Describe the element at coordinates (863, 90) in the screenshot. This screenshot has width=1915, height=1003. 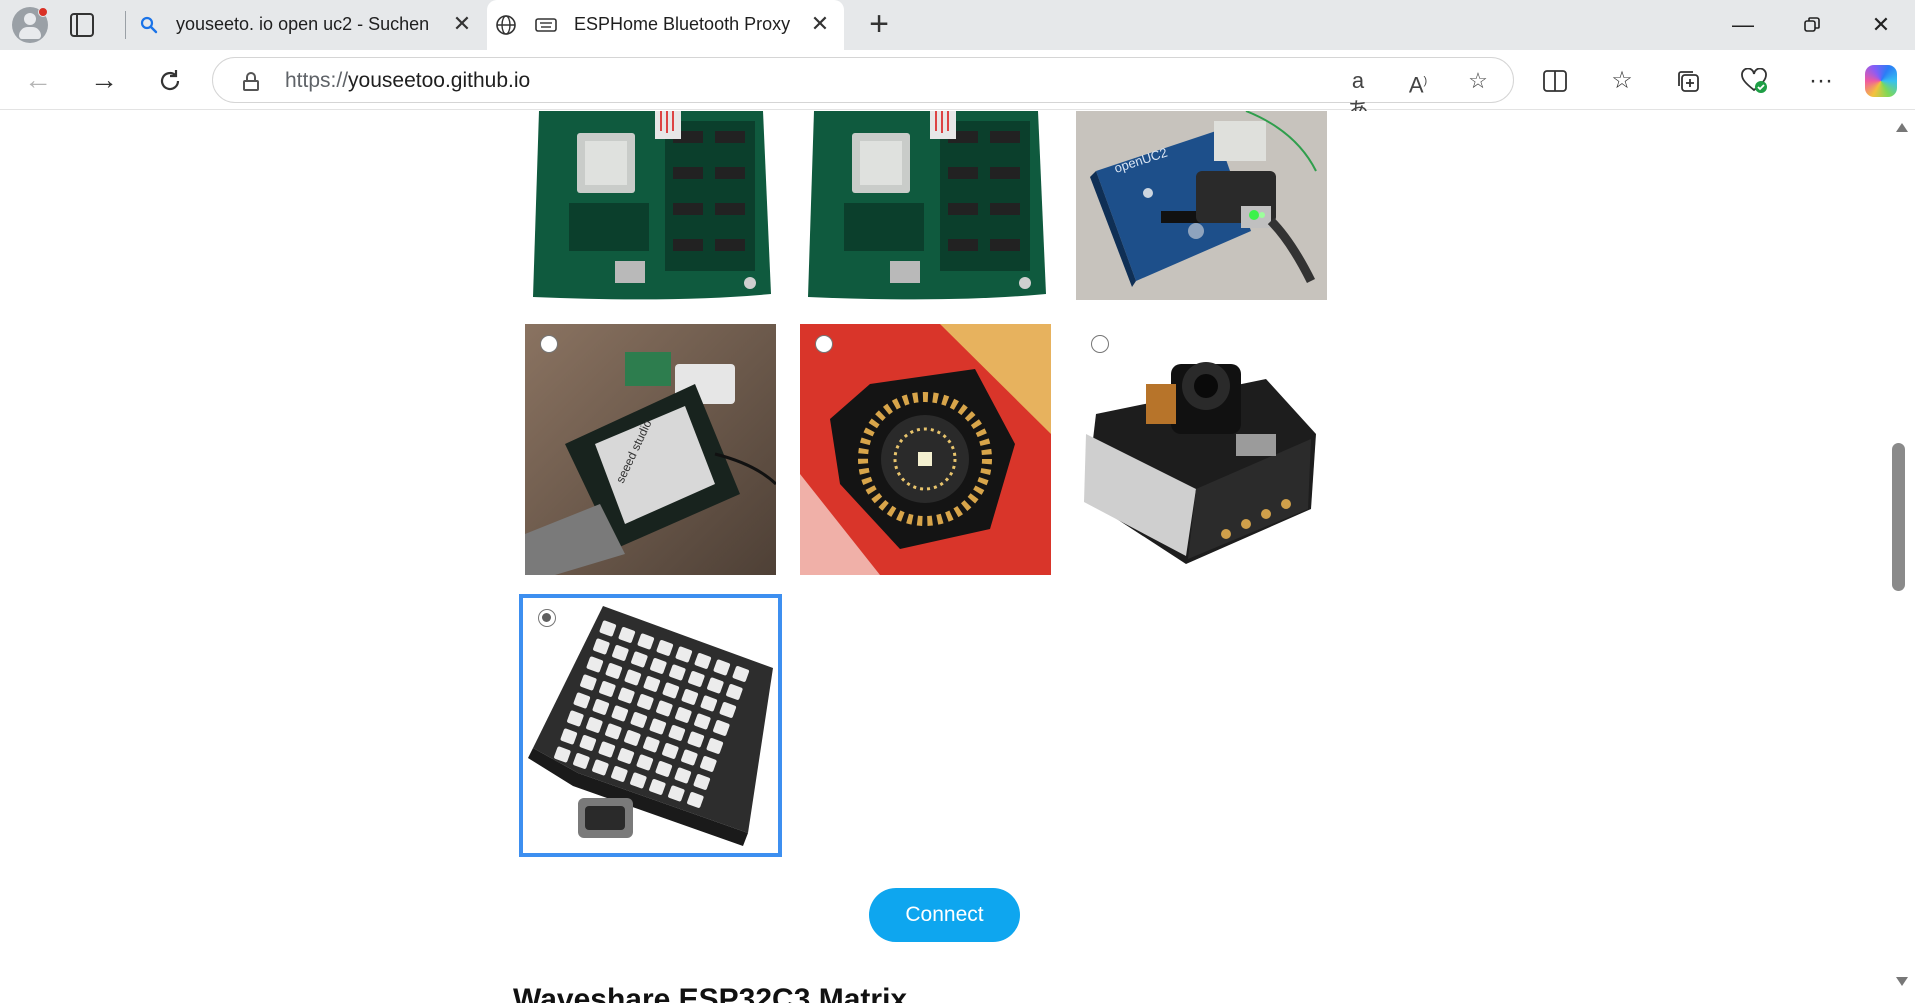
I see `address-bar: https://youseetoo.github.io aあ A) ☆` at that location.